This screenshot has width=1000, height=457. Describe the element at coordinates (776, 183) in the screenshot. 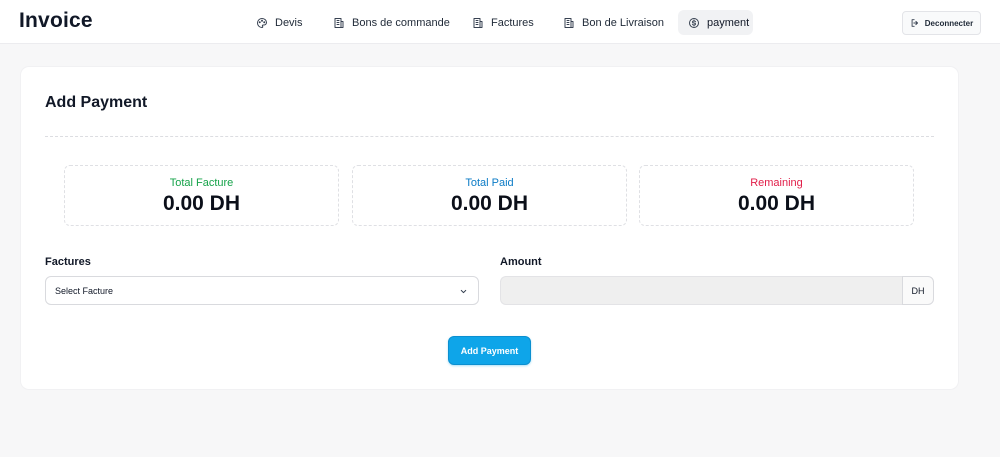

I see `stat-label: Remaining` at that location.